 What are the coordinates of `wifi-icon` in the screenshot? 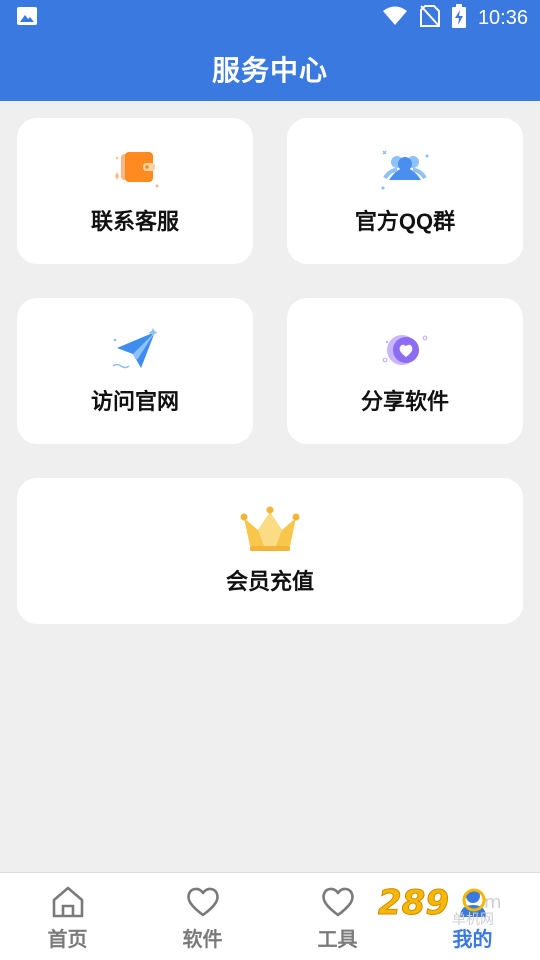 It's located at (395, 18).